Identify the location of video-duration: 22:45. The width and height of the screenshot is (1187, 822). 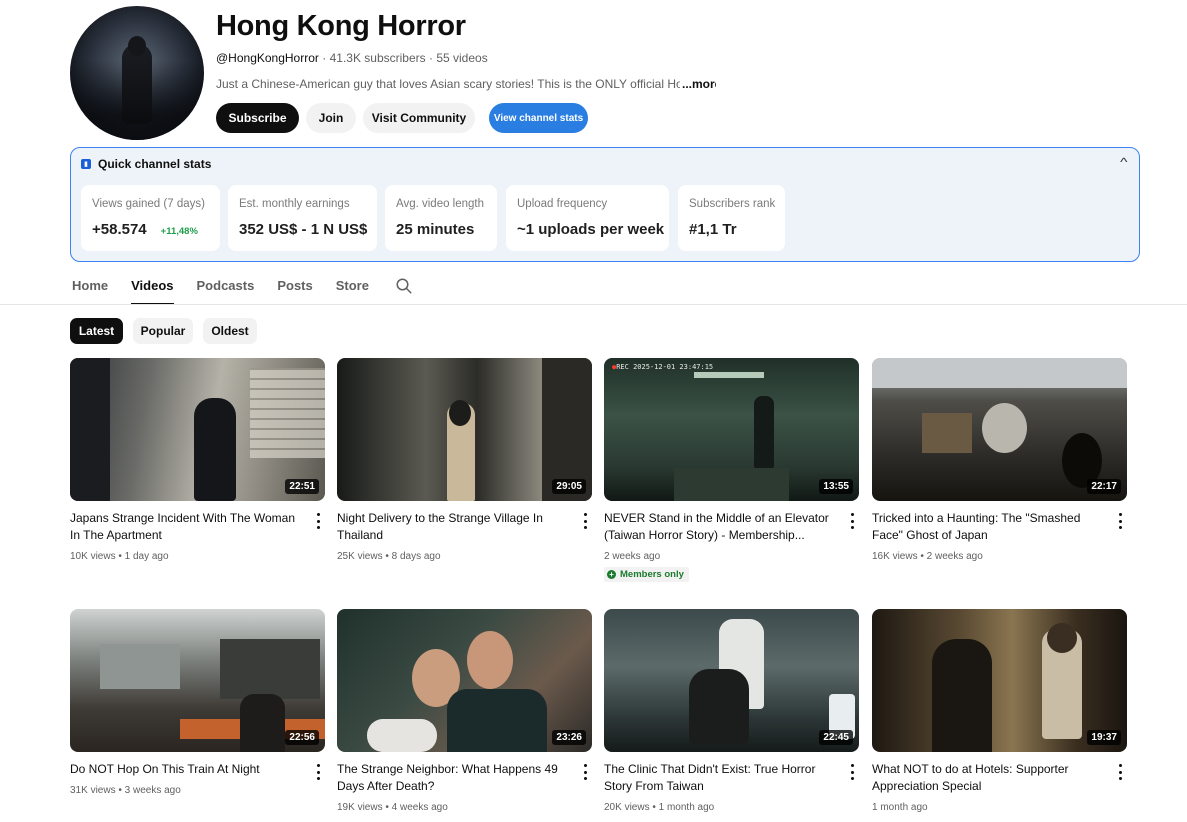
(836, 737).